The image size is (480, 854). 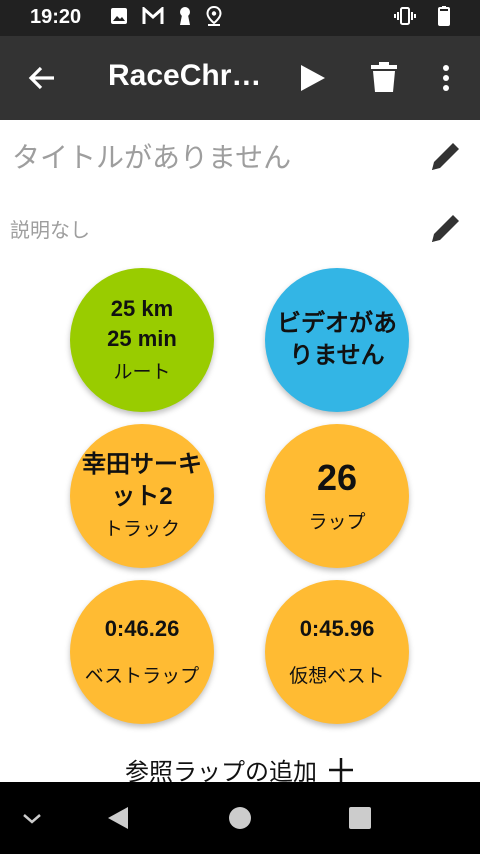 What do you see at coordinates (337, 340) in the screenshot?
I see `video-tile: ビデオがあ りません` at bounding box center [337, 340].